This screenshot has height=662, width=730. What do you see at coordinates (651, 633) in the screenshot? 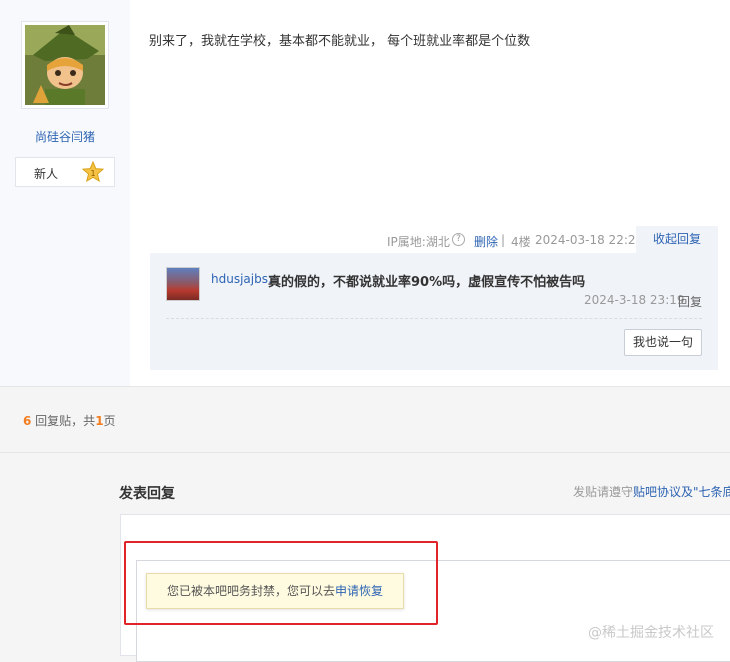
I see `watermark: @稀土掘金技术社区` at bounding box center [651, 633].